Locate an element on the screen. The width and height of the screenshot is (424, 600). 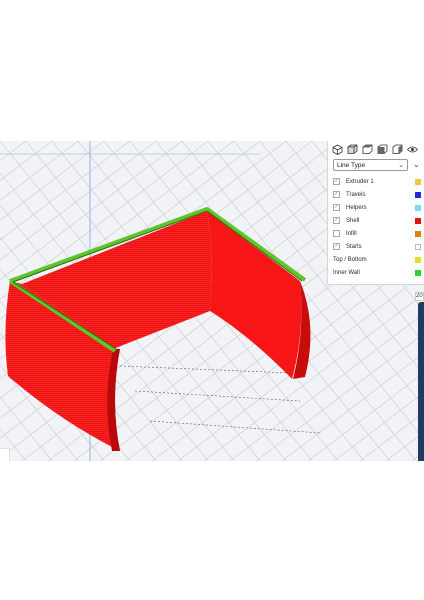
swatch-top-bottom is located at coordinates (418, 260).